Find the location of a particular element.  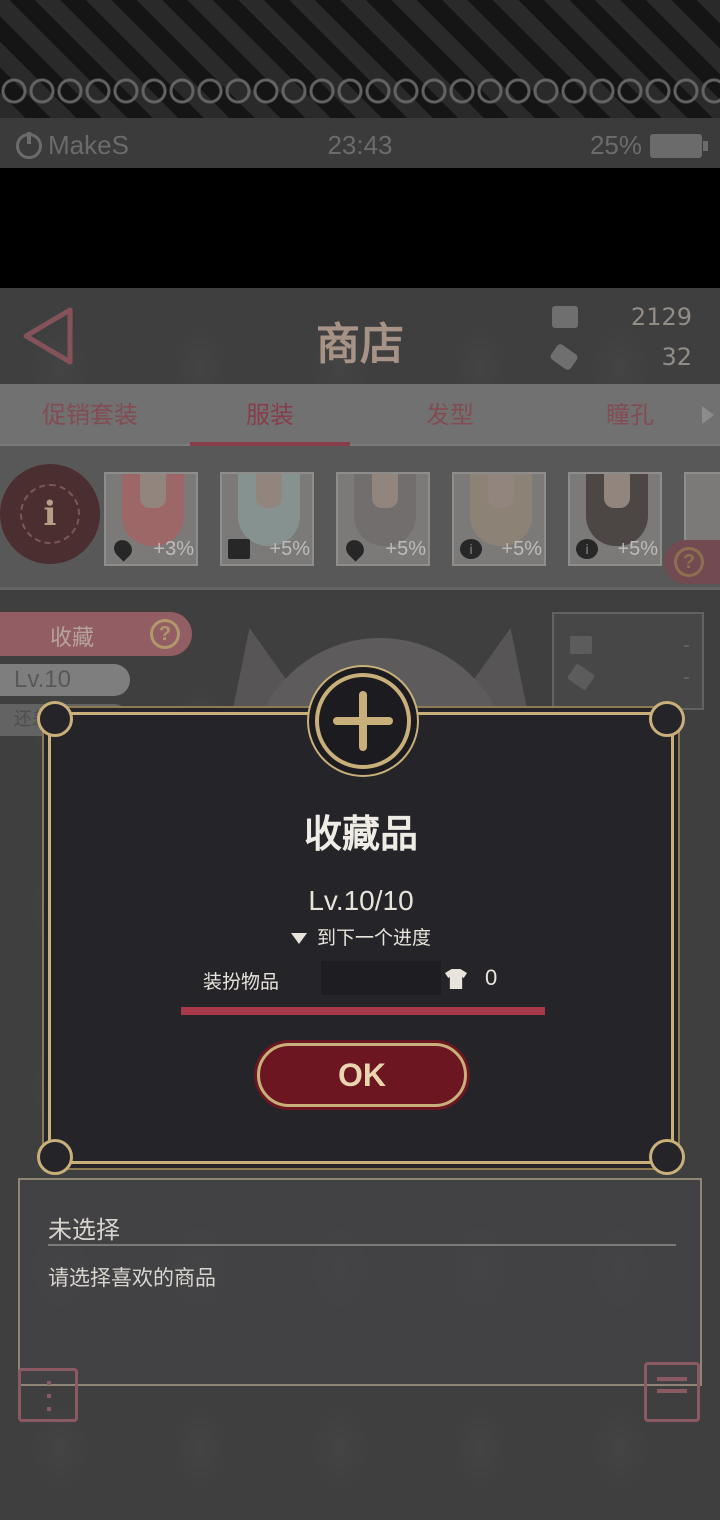

progress-fill is located at coordinates (363, 1011).